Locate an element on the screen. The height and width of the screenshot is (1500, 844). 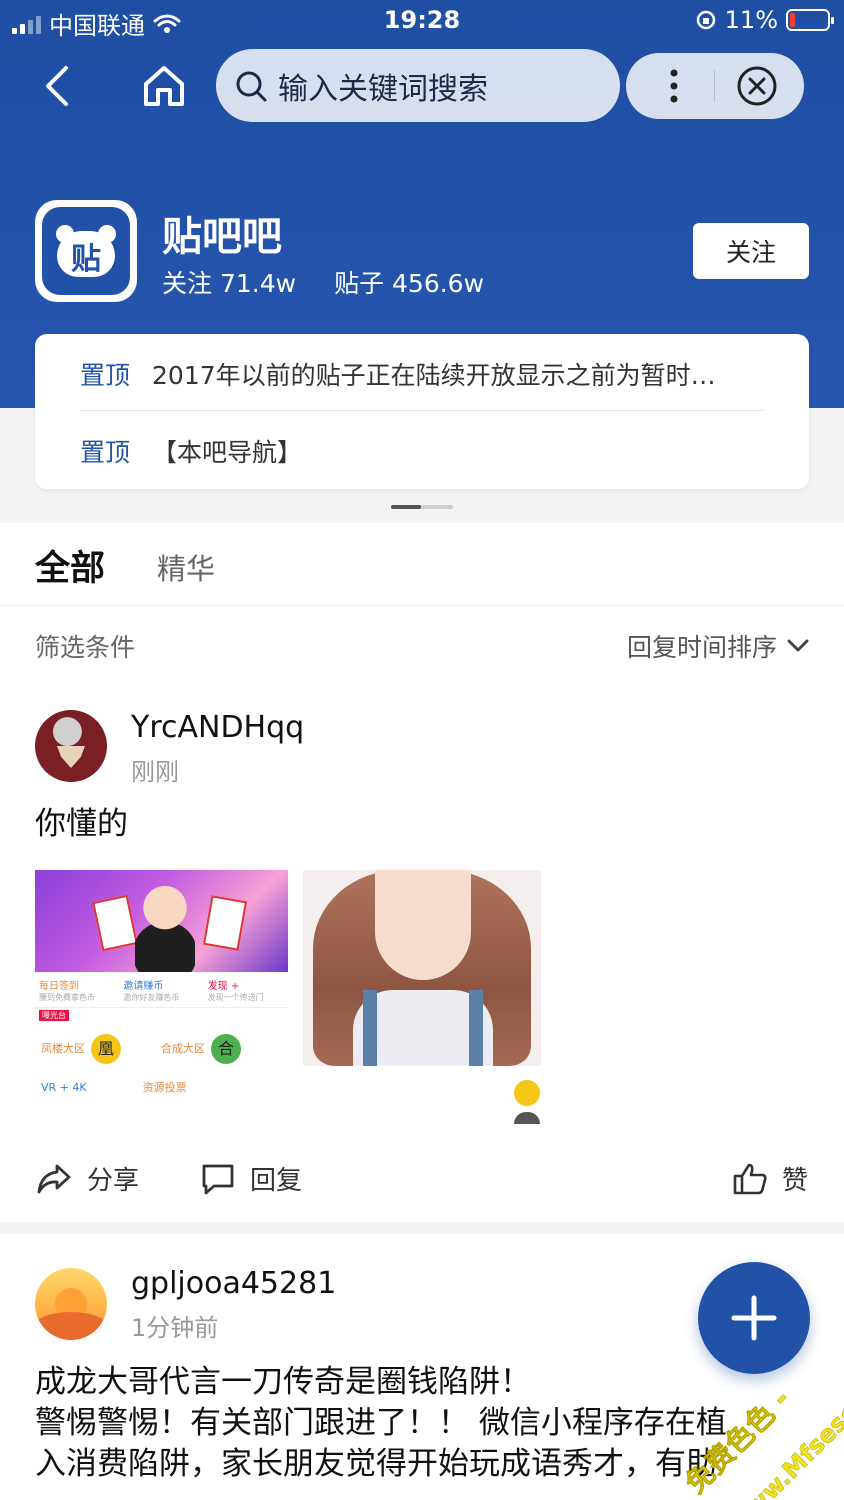
plus-icon is located at coordinates (754, 1318).